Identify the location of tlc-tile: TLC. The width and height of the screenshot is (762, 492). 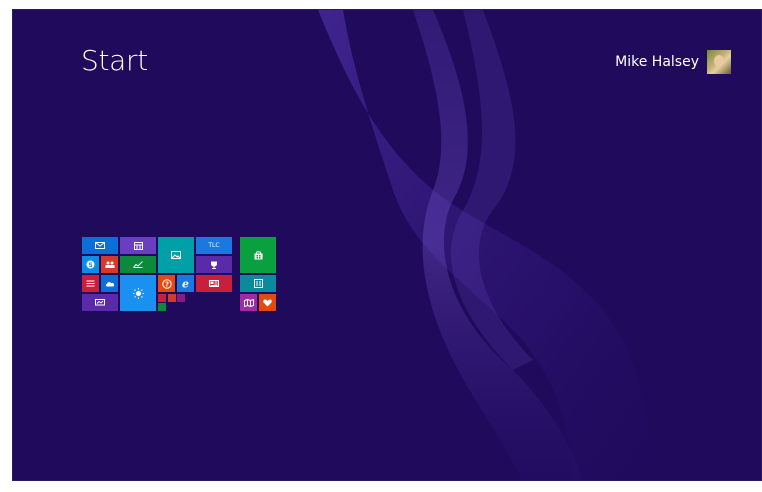
(214, 245).